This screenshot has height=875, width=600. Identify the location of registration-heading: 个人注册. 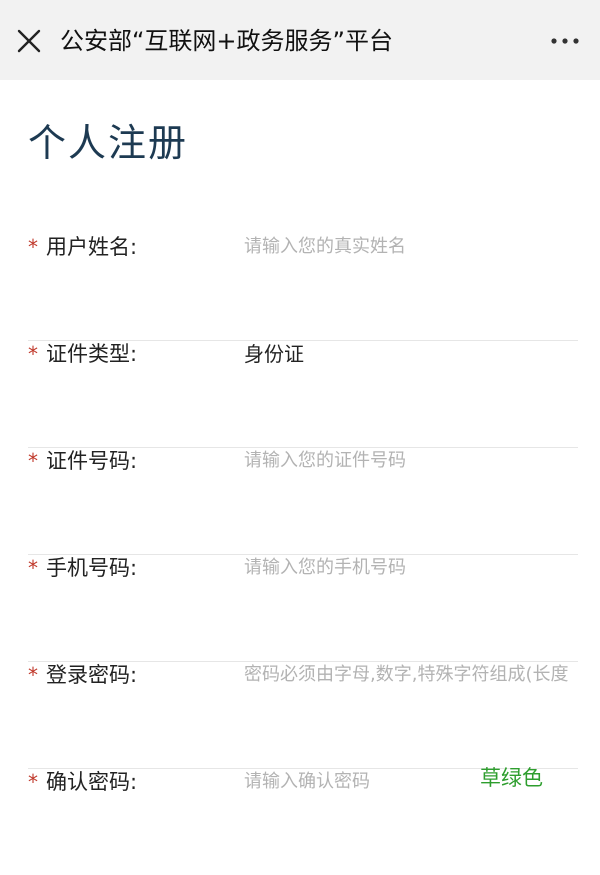
(108, 143).